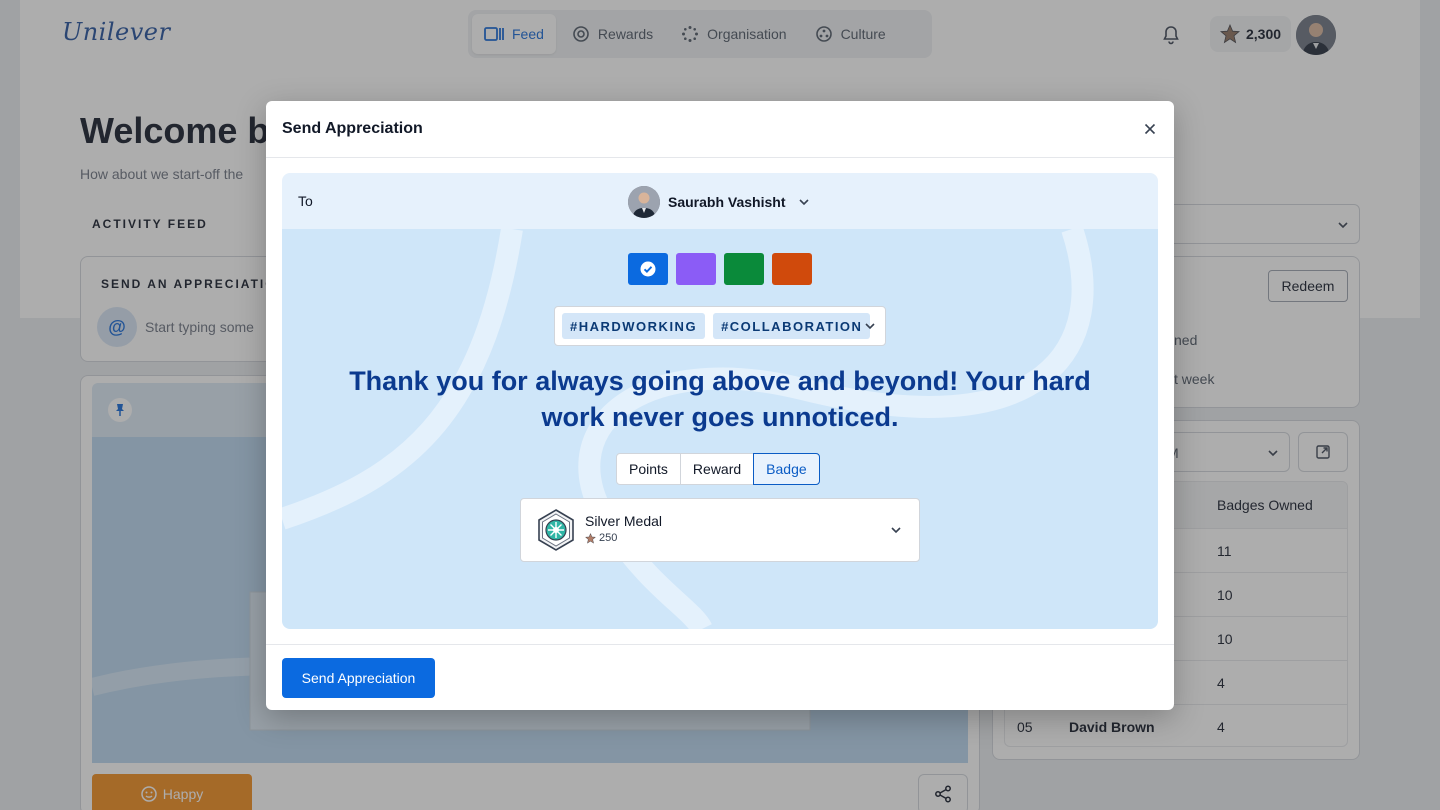 Image resolution: width=1440 pixels, height=810 pixels. I want to click on recipient-row: To Saurabh Vashisht, so click(720, 201).